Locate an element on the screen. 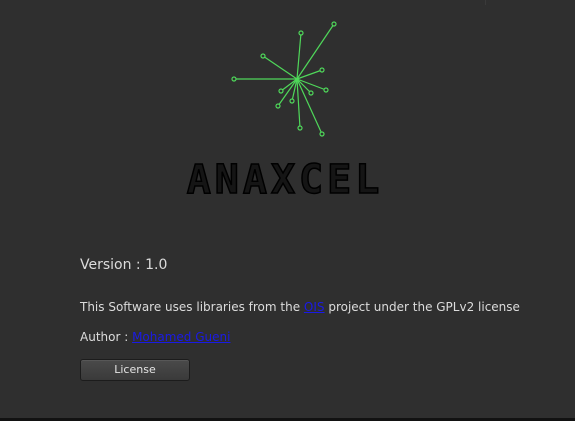  ois-link: OIS is located at coordinates (314, 307).